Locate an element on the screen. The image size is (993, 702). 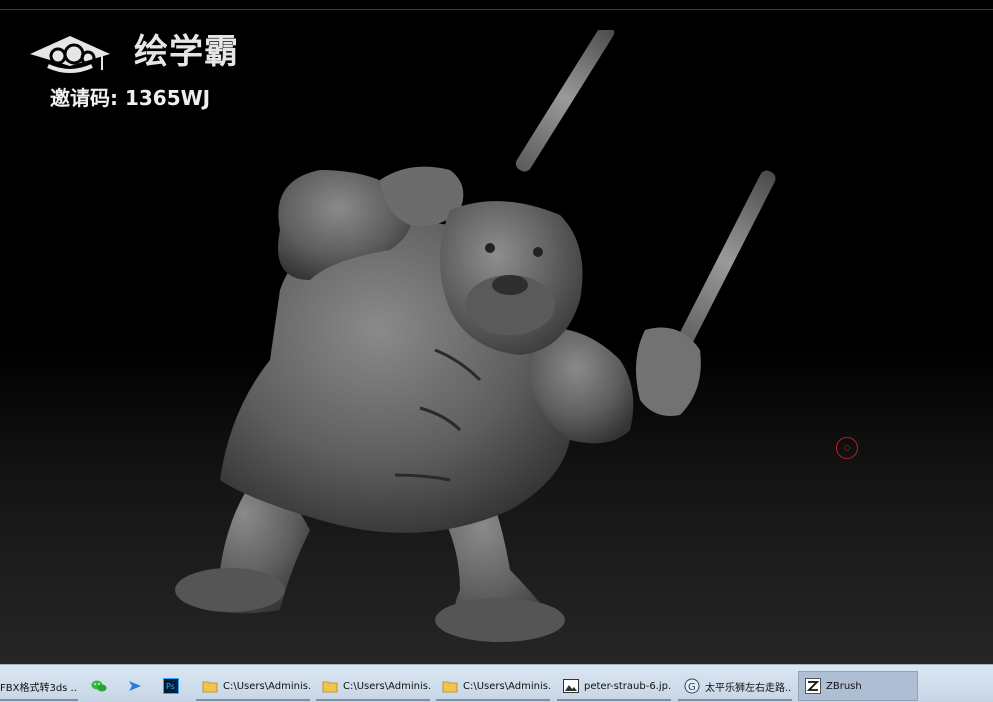
taskbar-item-zbrush: ZBrush is located at coordinates (858, 686).